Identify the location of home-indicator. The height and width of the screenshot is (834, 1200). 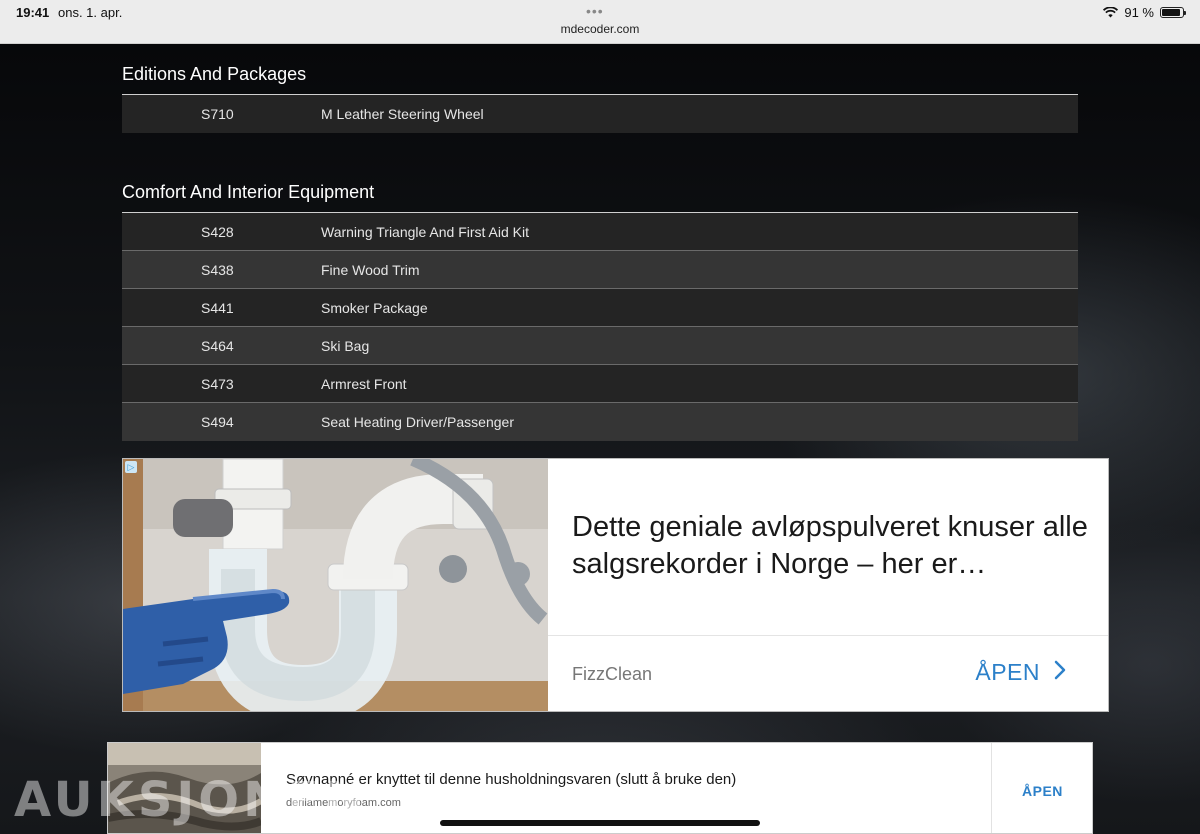
(600, 823).